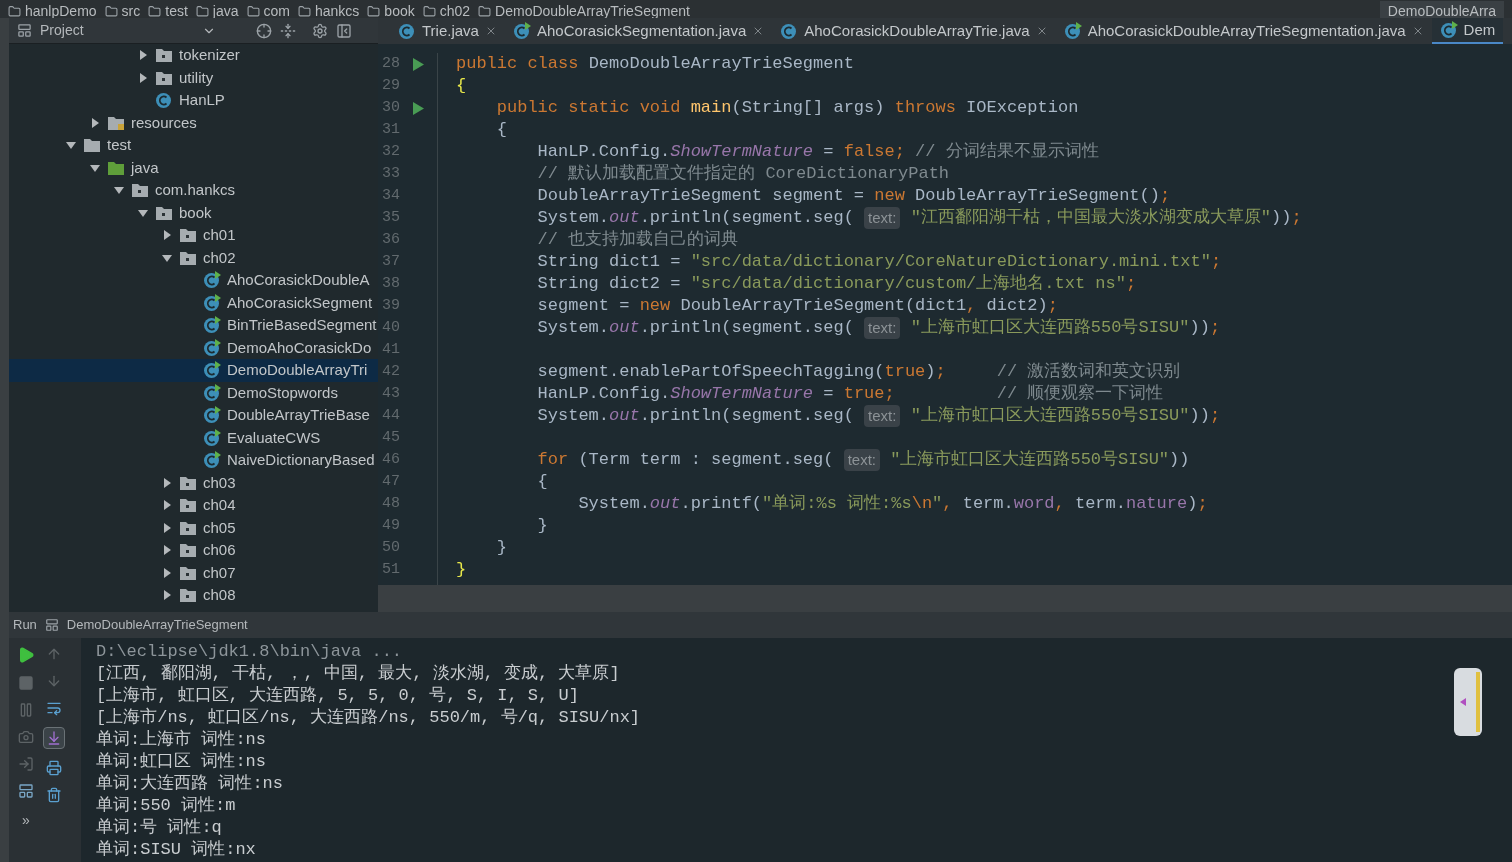  I want to click on more-tools: », so click(26, 820).